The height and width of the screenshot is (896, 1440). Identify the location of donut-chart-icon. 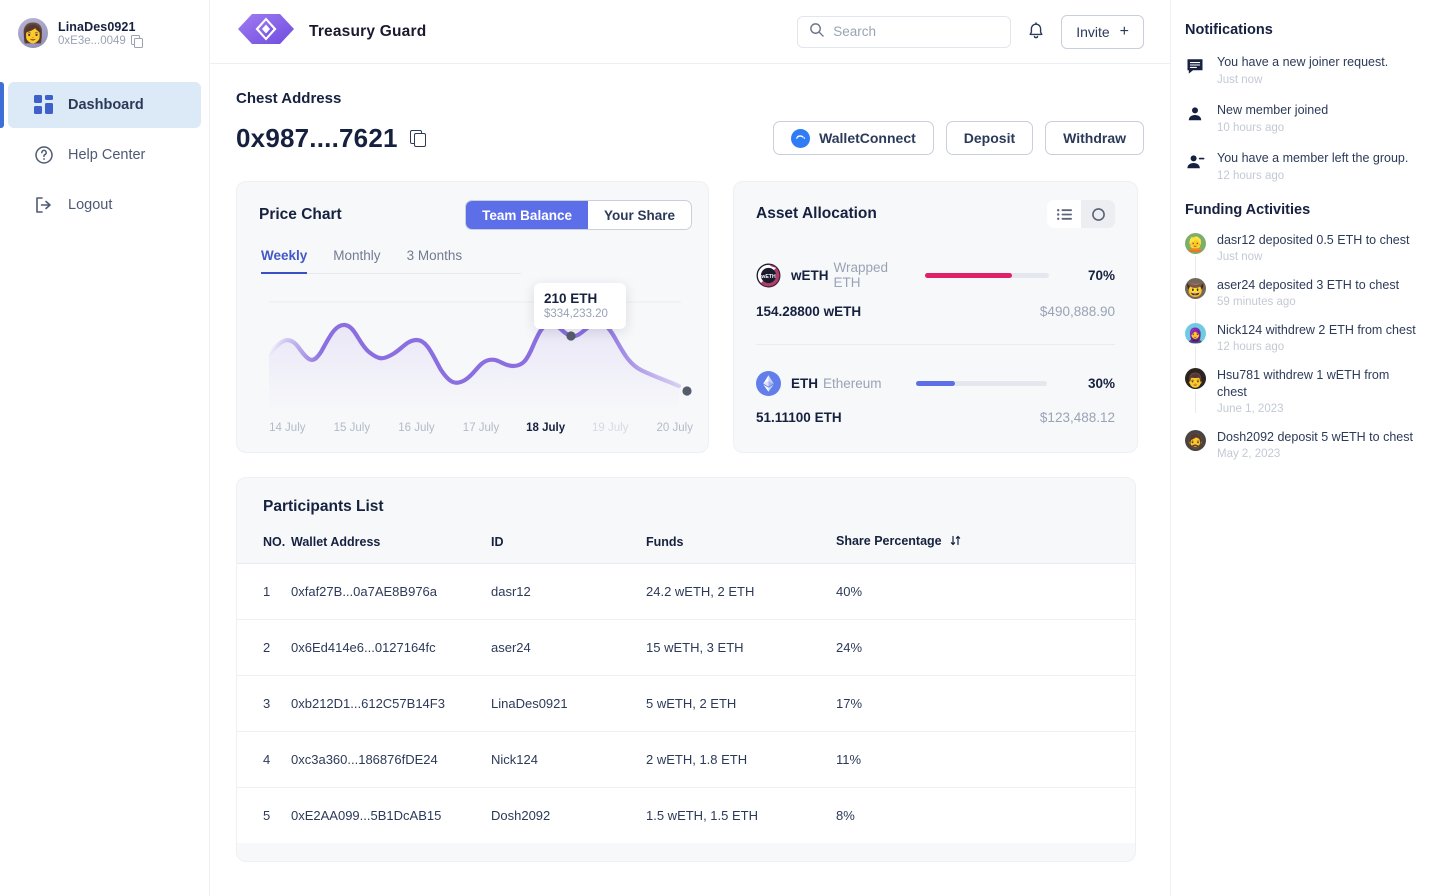
(1098, 214).